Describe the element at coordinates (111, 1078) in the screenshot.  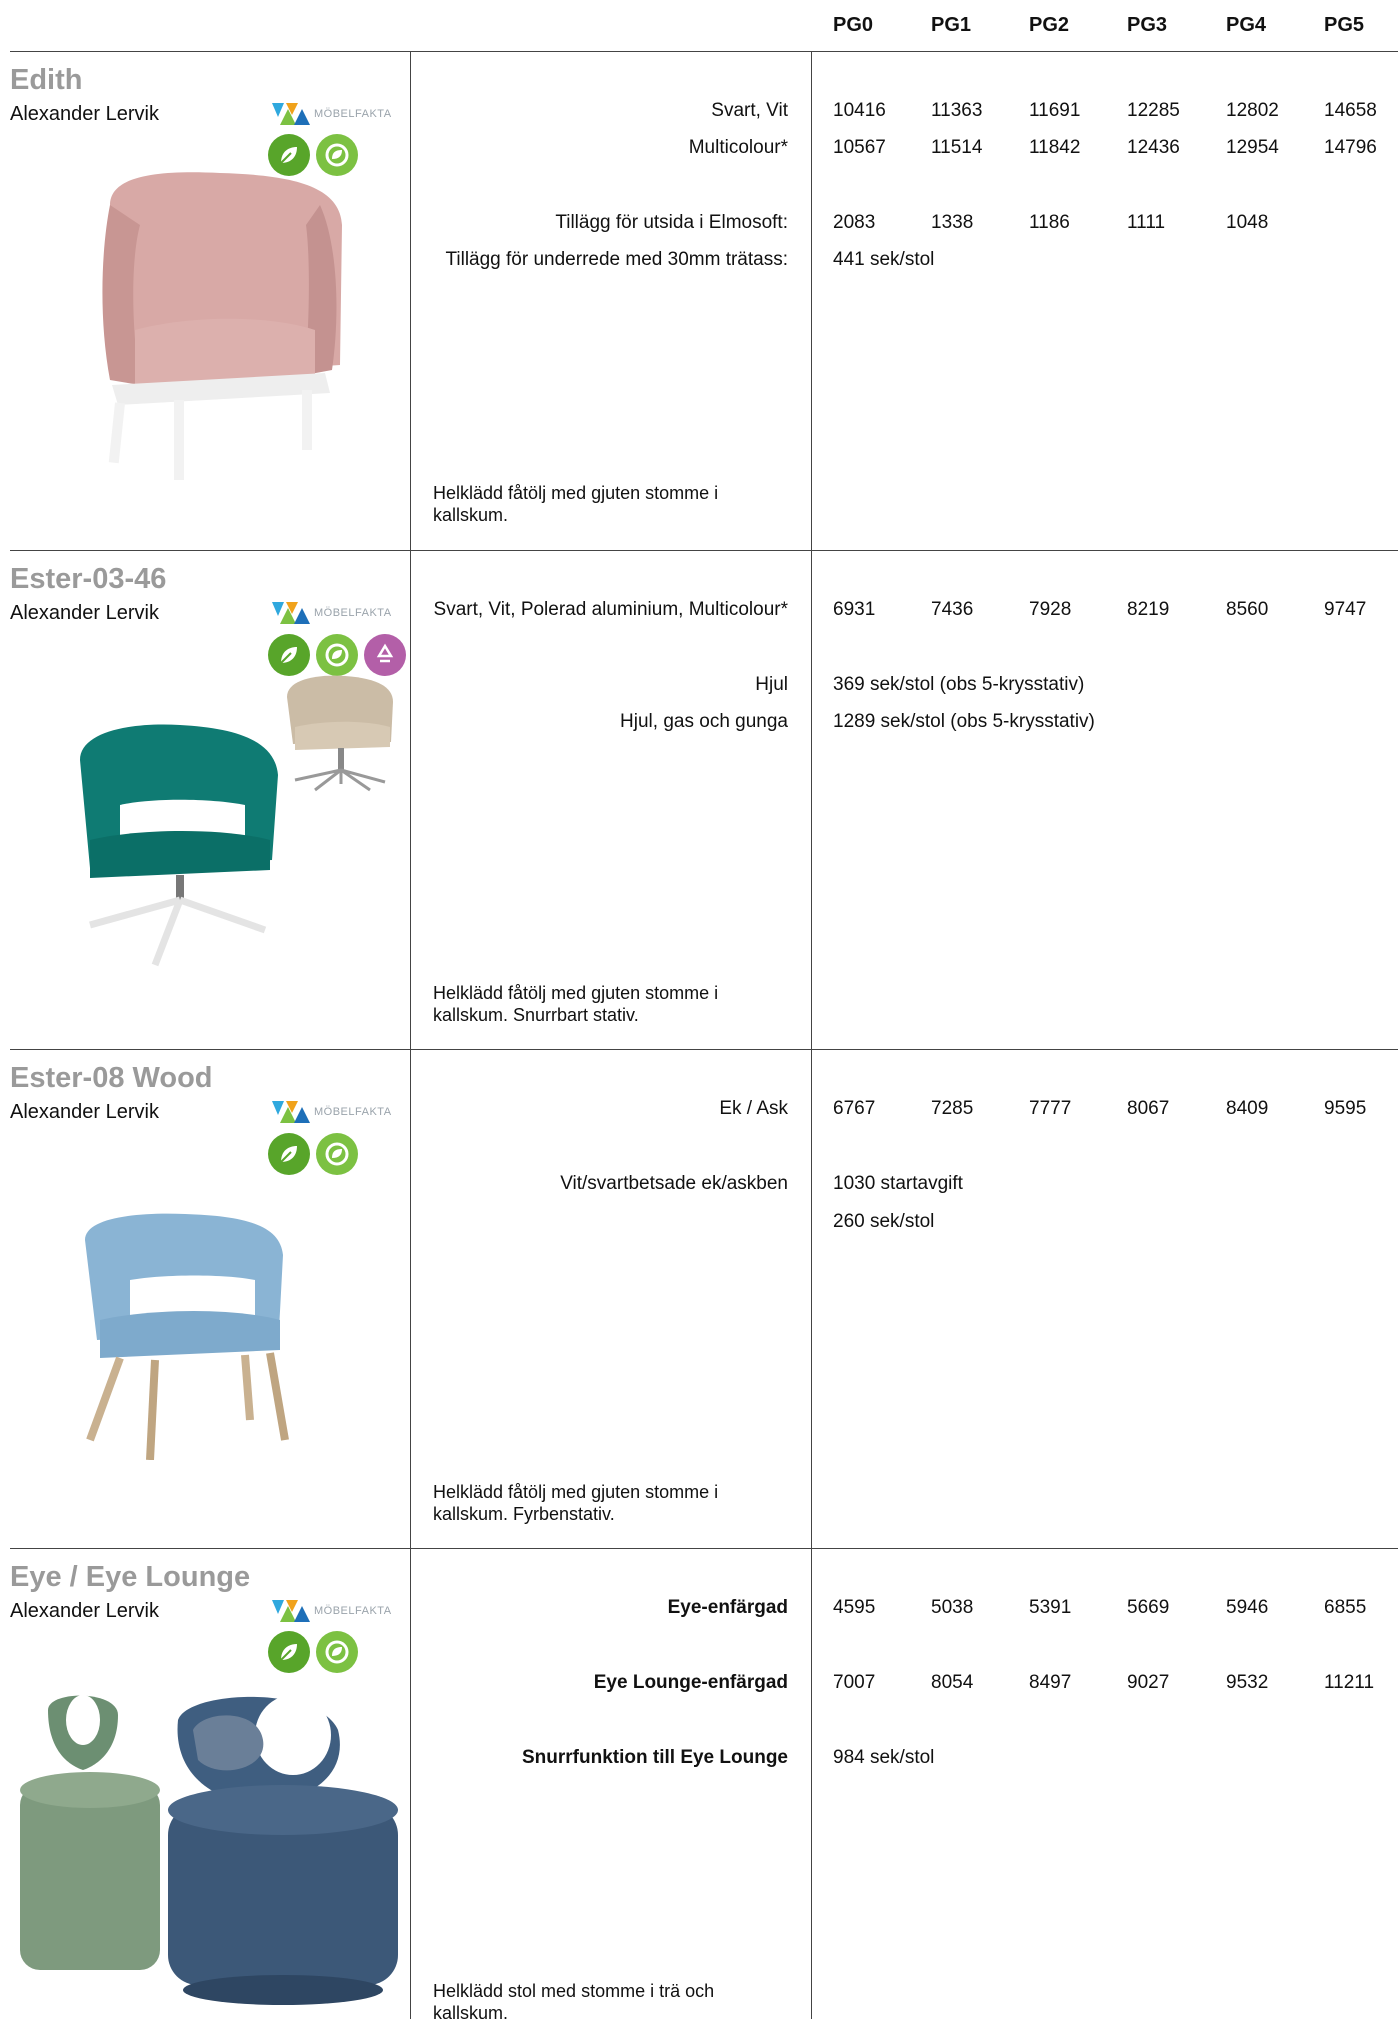
I see `product-name: Ester-08 Wood` at that location.